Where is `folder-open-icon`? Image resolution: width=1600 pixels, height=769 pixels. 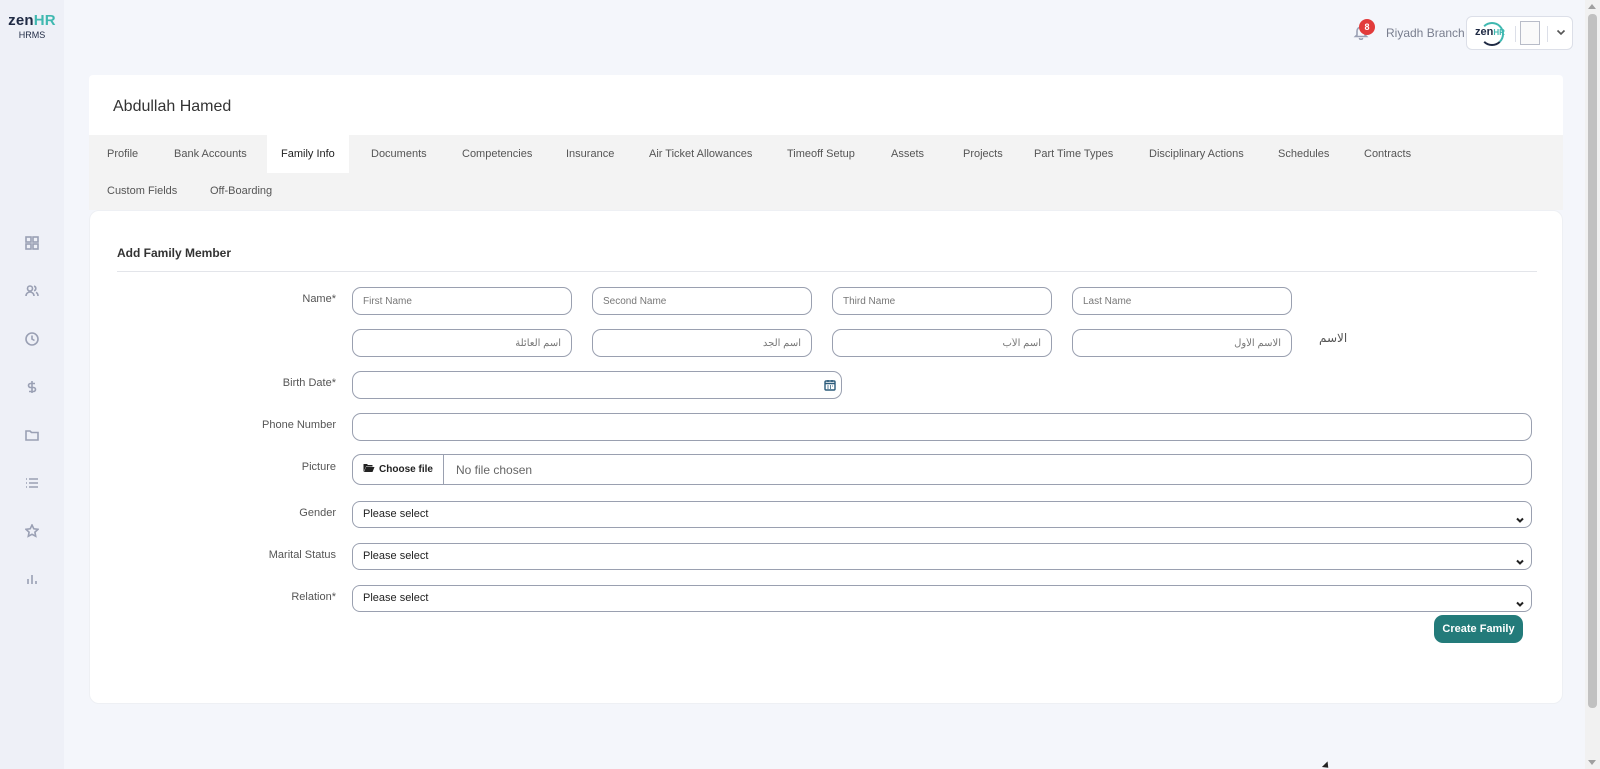 folder-open-icon is located at coordinates (369, 469).